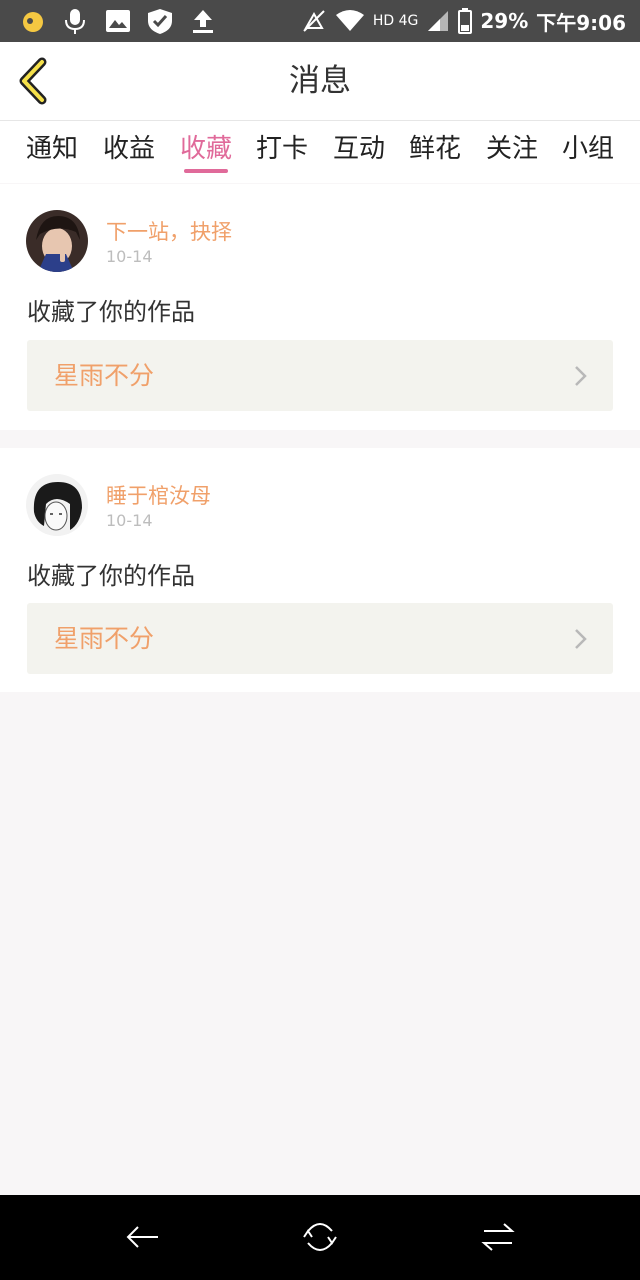 The height and width of the screenshot is (1280, 640). I want to click on tab-bar: 通知 收益 收藏 打卡 互动 鲜花 关注 小组, so click(320, 152).